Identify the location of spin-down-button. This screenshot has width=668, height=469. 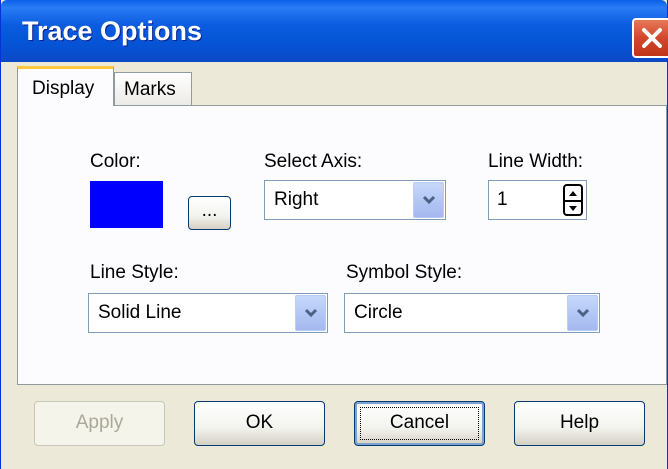
(573, 208).